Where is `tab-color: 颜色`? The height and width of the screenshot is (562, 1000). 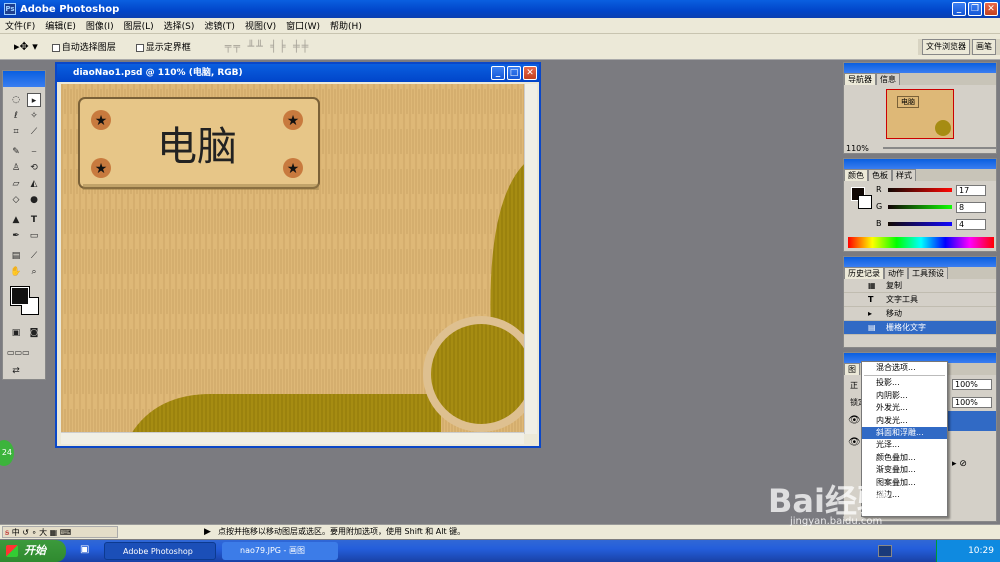
tab-color: 颜色 is located at coordinates (856, 175).